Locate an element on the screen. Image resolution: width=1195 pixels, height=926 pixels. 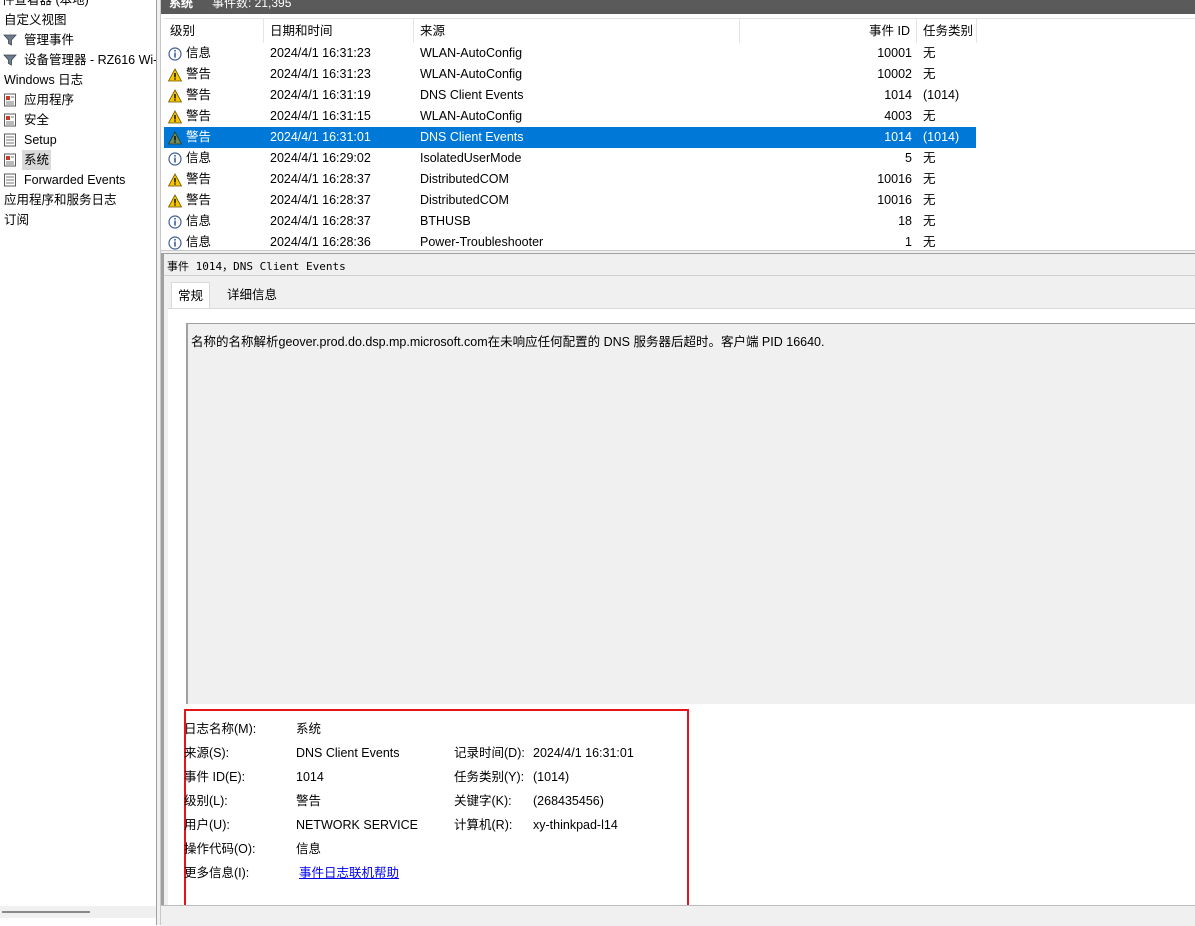
tree-item-label: 设备管理器 - RZ616 Wi- is located at coordinates (90, 60).